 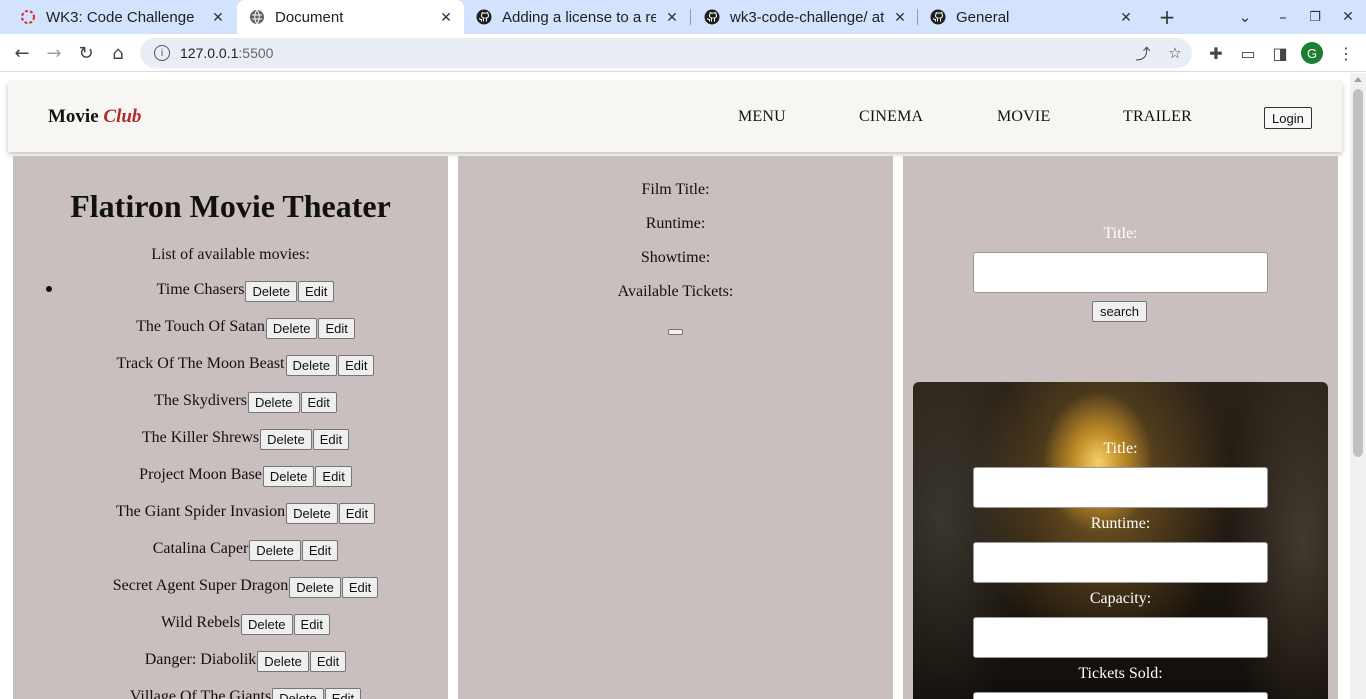 What do you see at coordinates (1216, 53) in the screenshot?
I see `extensions-icon: ✚` at bounding box center [1216, 53].